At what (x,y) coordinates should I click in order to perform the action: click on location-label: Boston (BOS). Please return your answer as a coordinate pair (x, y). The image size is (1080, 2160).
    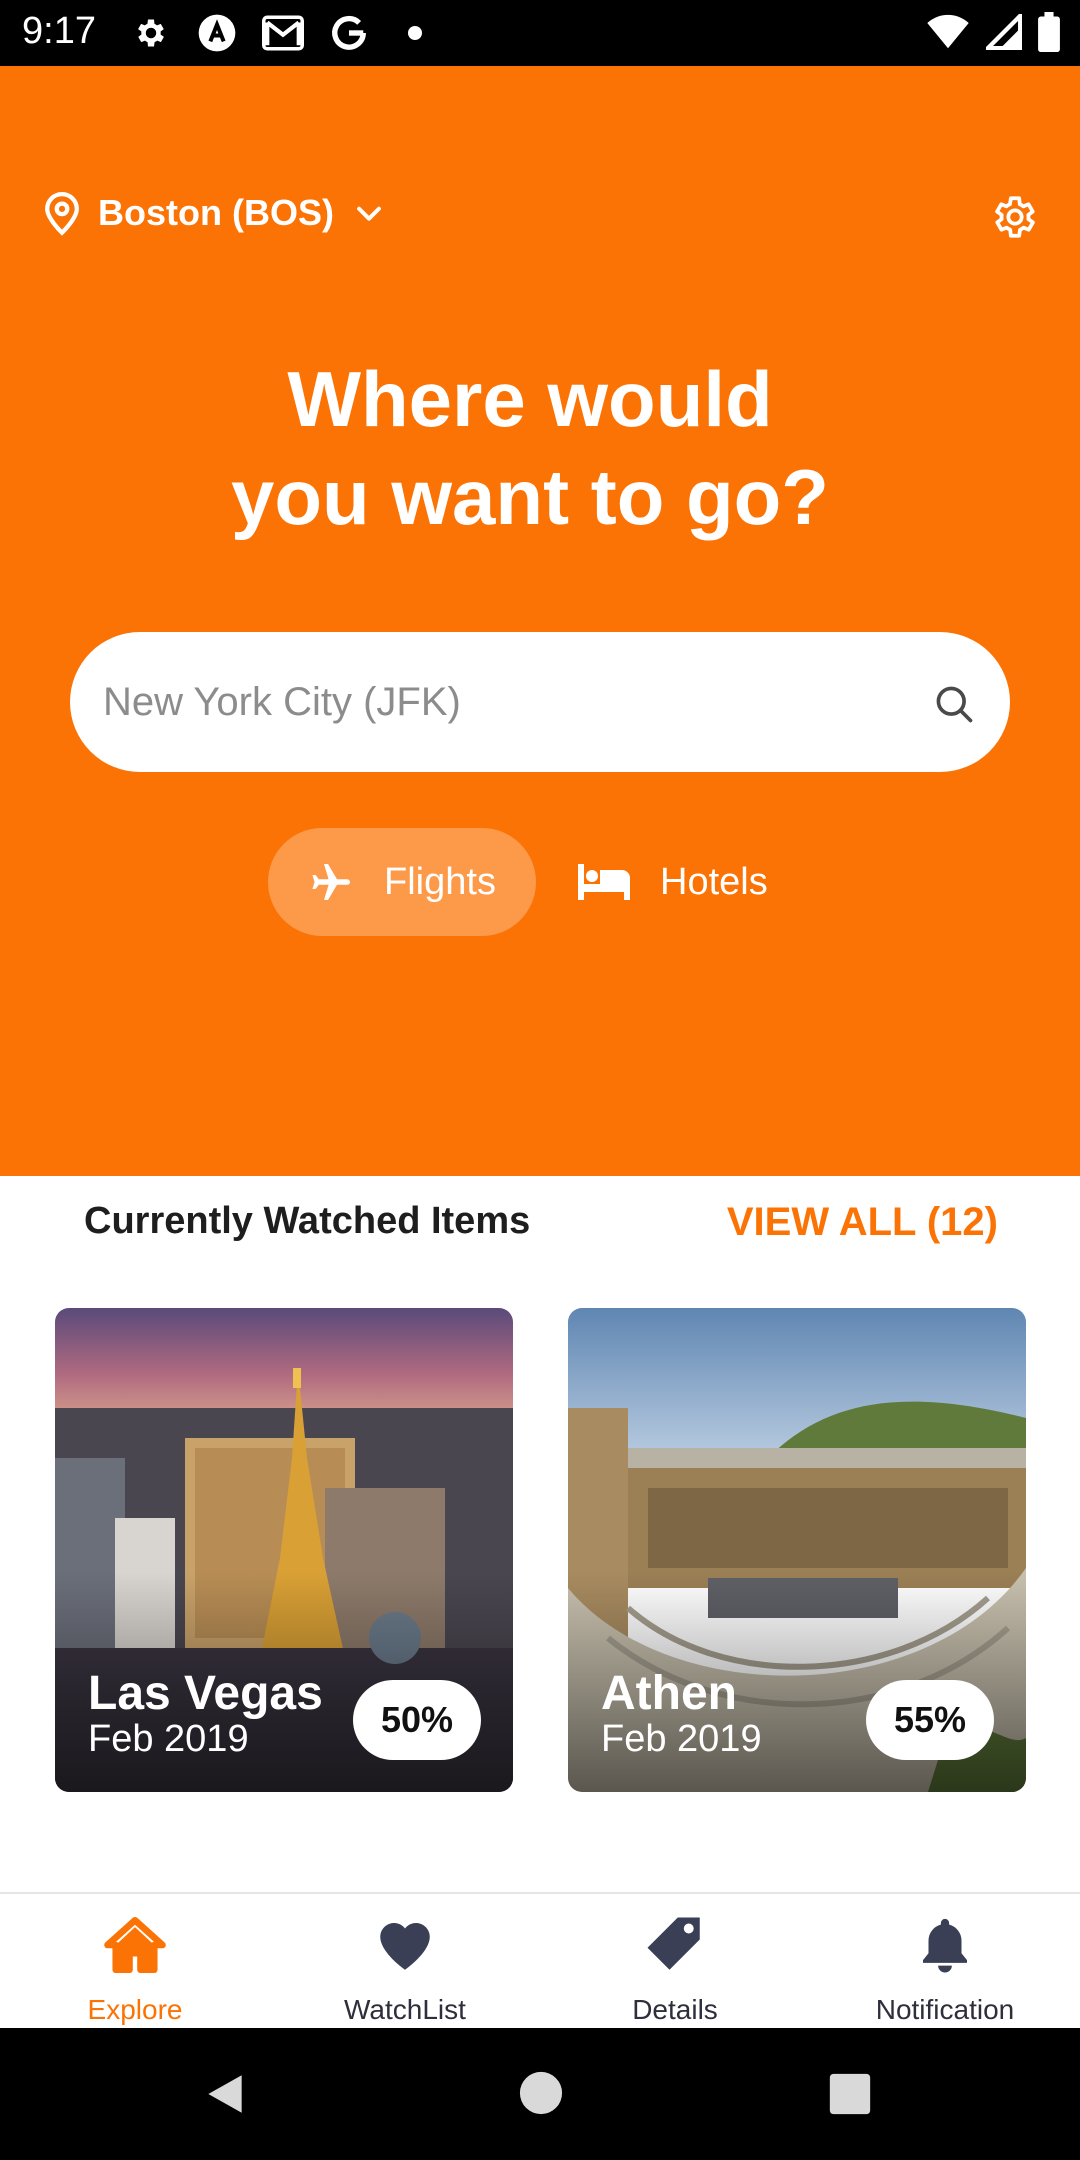
    Looking at the image, I should click on (216, 212).